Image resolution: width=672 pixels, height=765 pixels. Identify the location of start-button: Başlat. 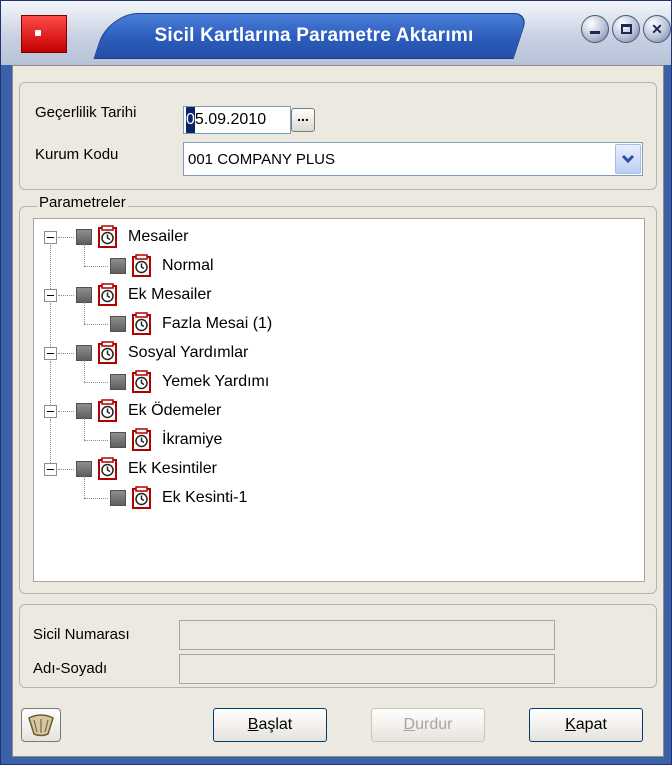
(270, 725).